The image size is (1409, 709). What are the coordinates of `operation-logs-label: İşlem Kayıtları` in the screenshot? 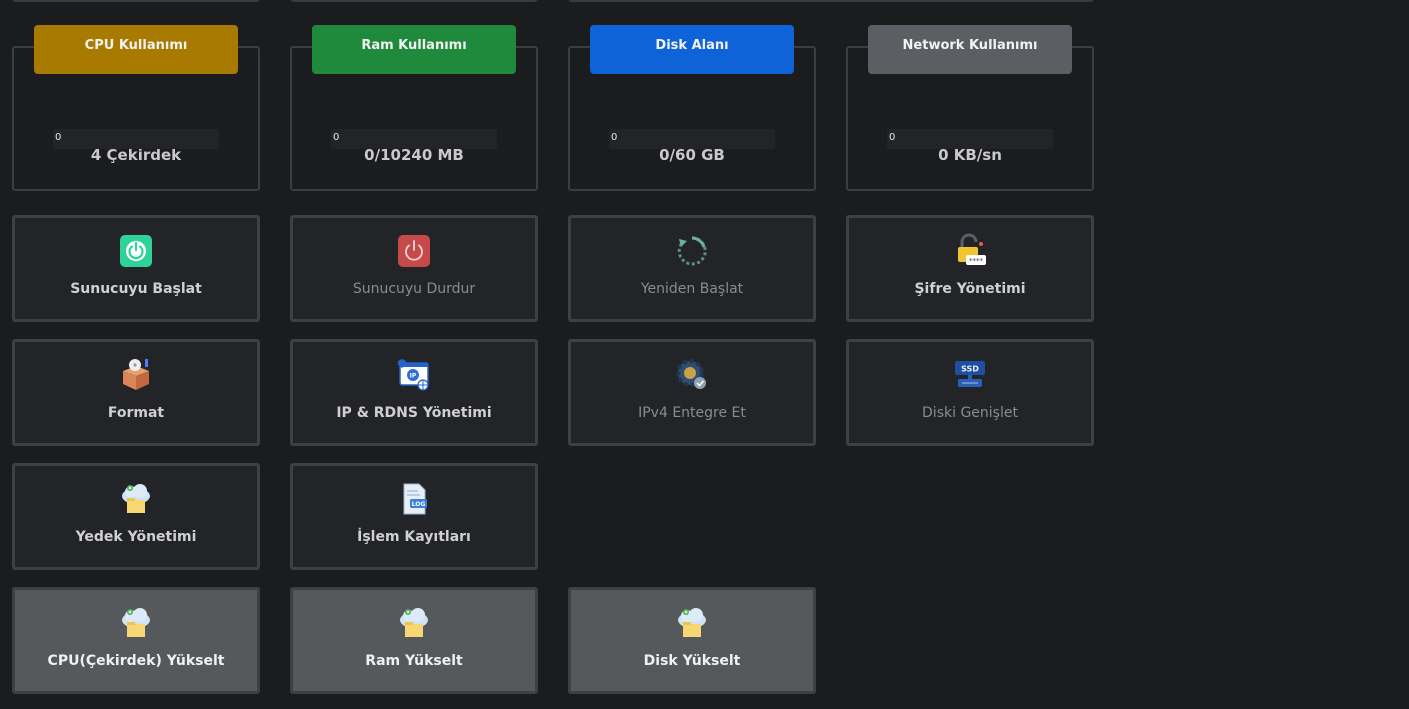 It's located at (414, 537).